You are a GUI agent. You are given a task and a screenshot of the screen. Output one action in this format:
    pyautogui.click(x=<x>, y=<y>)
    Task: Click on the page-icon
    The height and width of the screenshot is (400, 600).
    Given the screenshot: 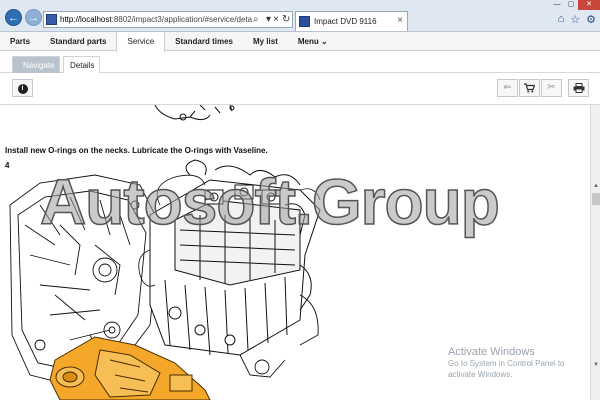 What is the action you would take?
    pyautogui.click(x=51, y=19)
    